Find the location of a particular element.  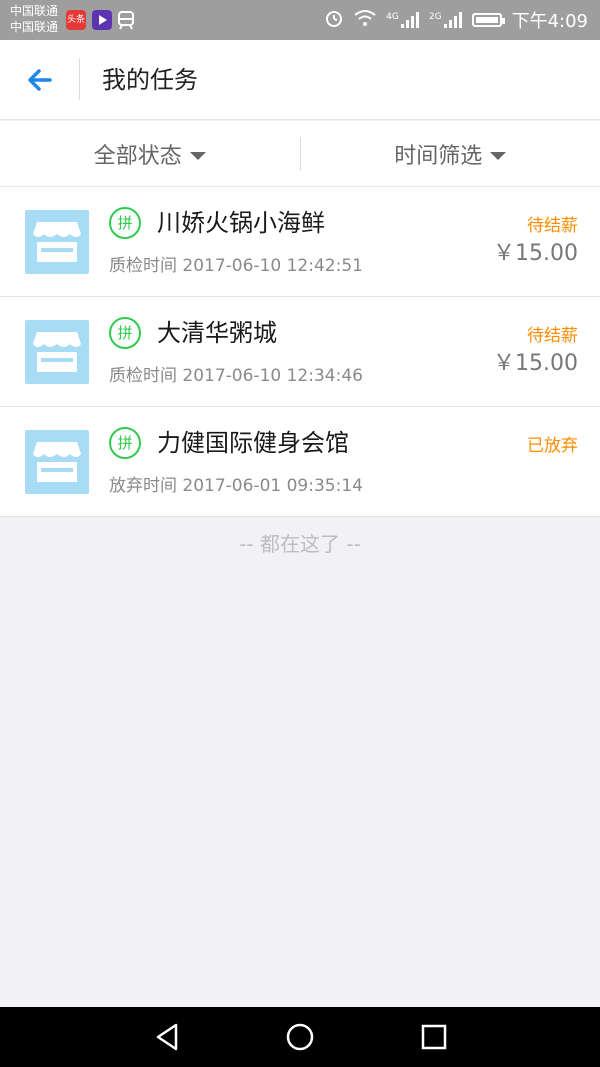

nav-back-button is located at coordinates (168, 1037).